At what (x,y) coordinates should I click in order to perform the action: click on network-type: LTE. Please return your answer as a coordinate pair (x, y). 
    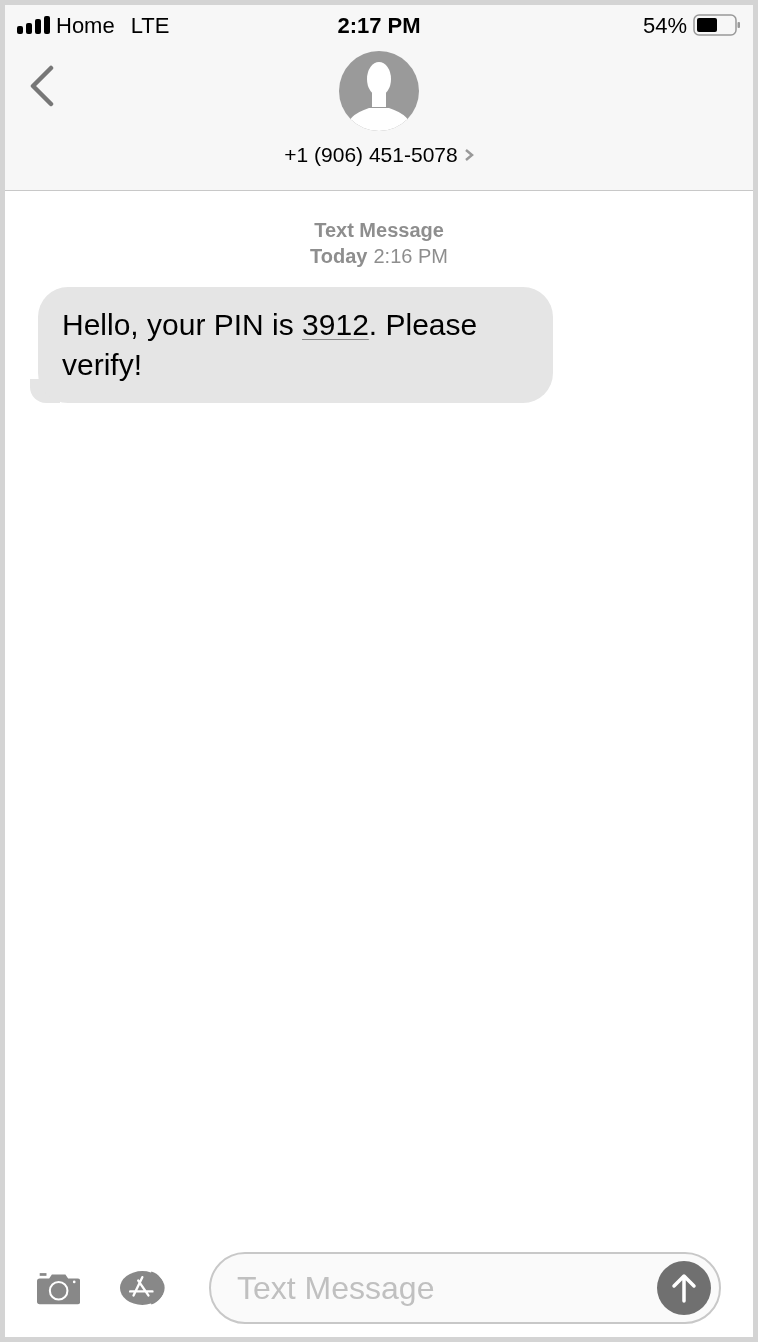
    Looking at the image, I should click on (150, 25).